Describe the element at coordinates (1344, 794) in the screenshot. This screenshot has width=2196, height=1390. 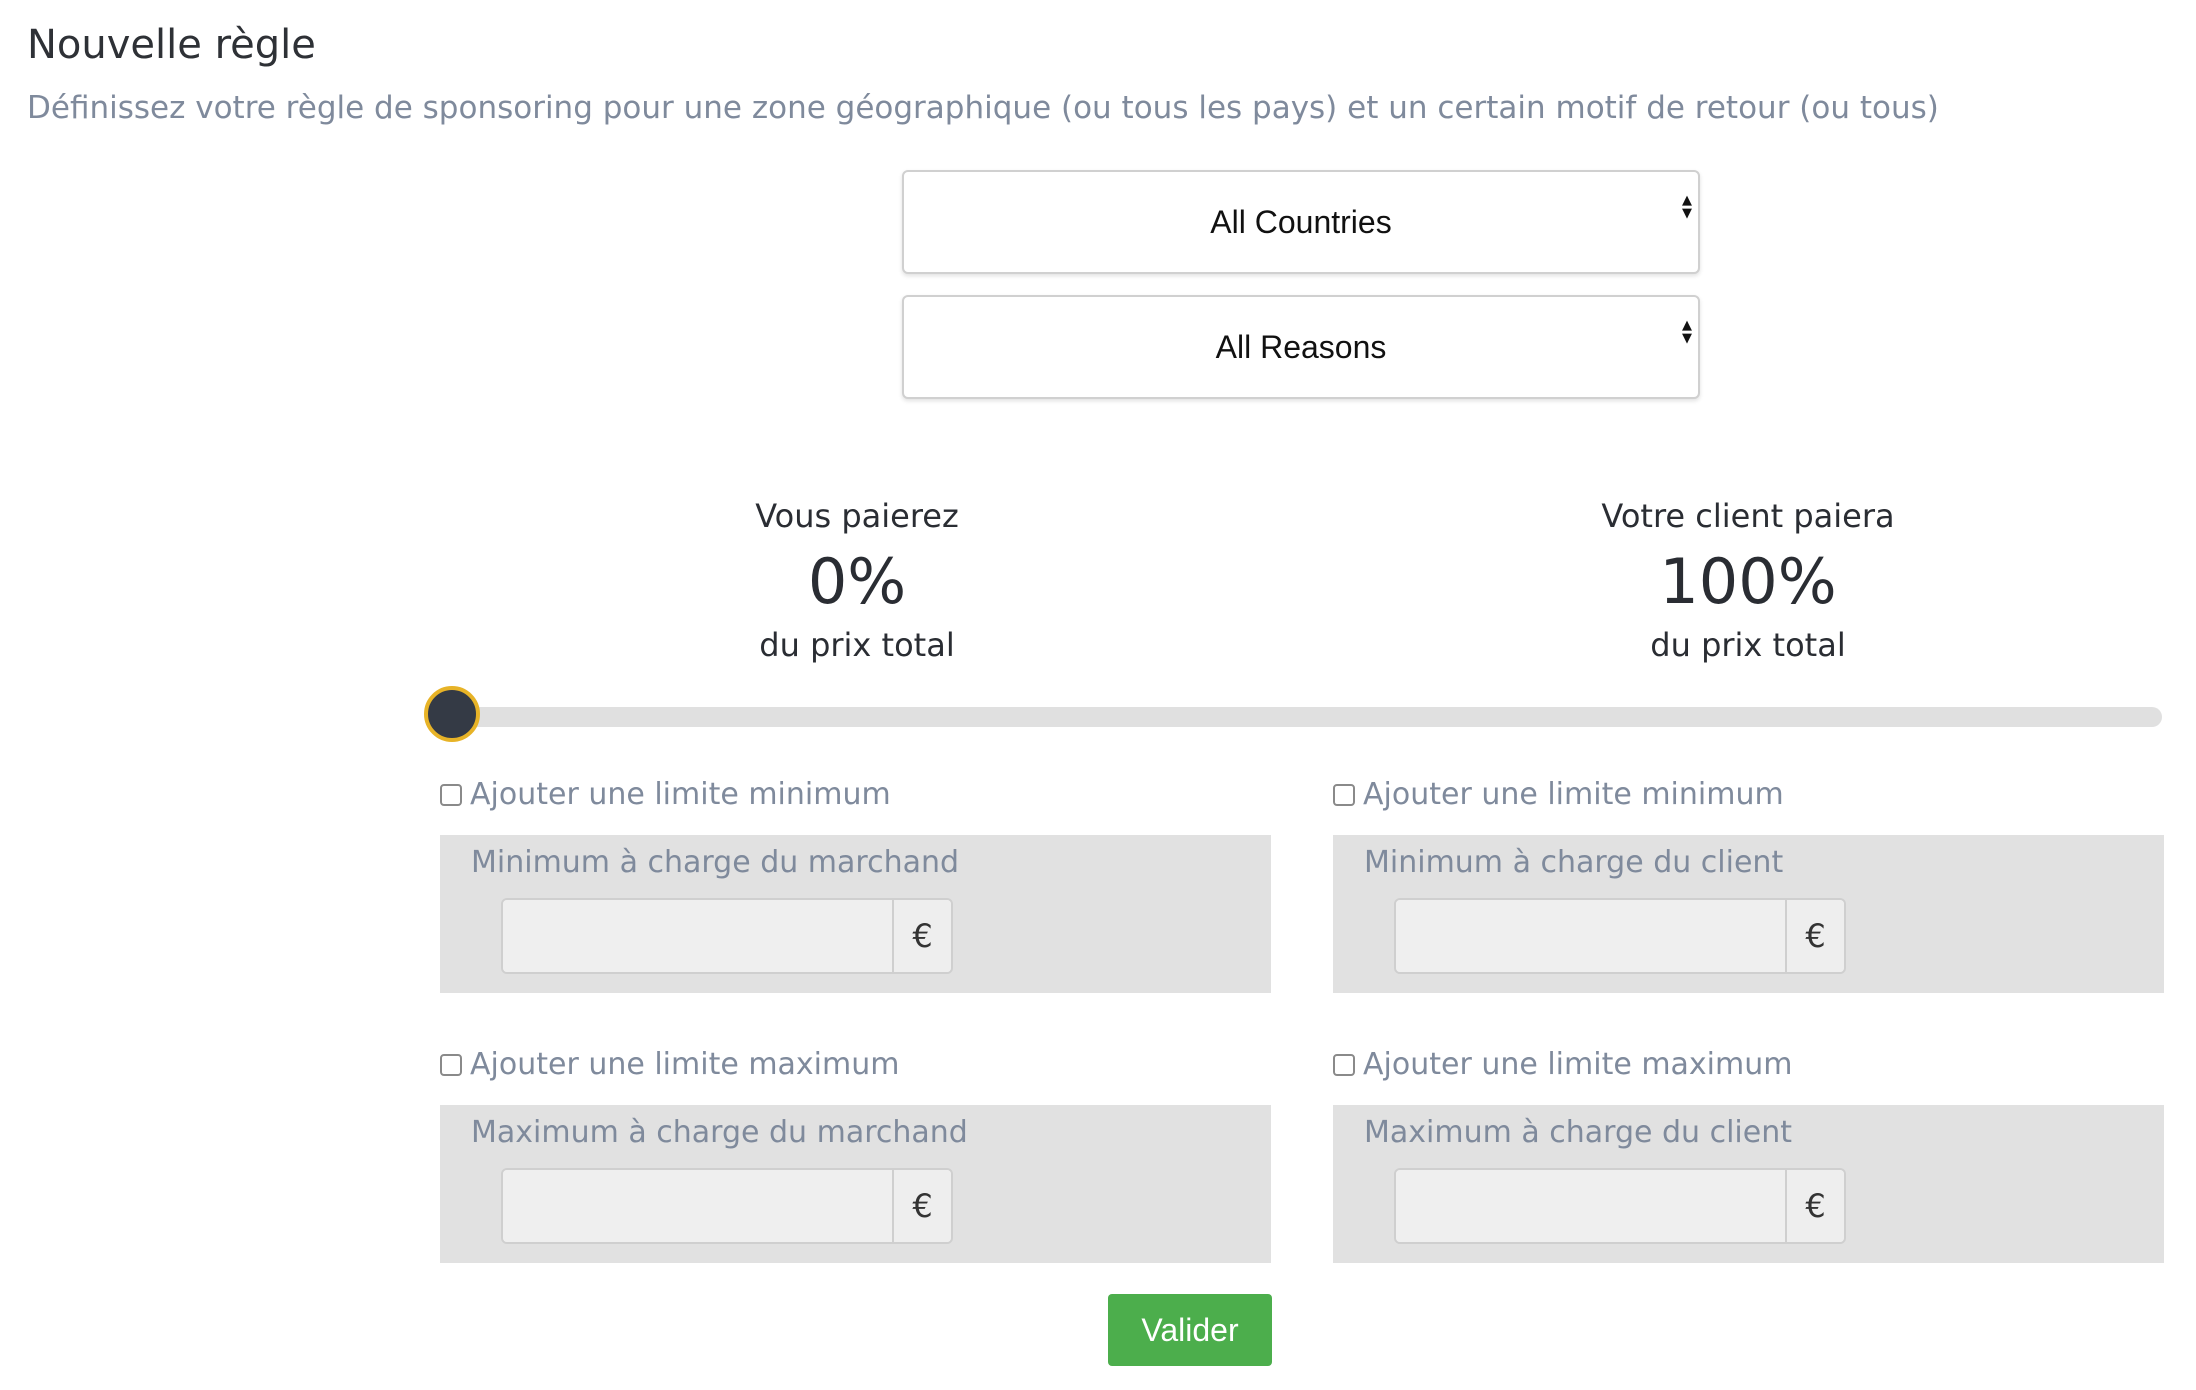
I see `client-min-checkbox` at that location.